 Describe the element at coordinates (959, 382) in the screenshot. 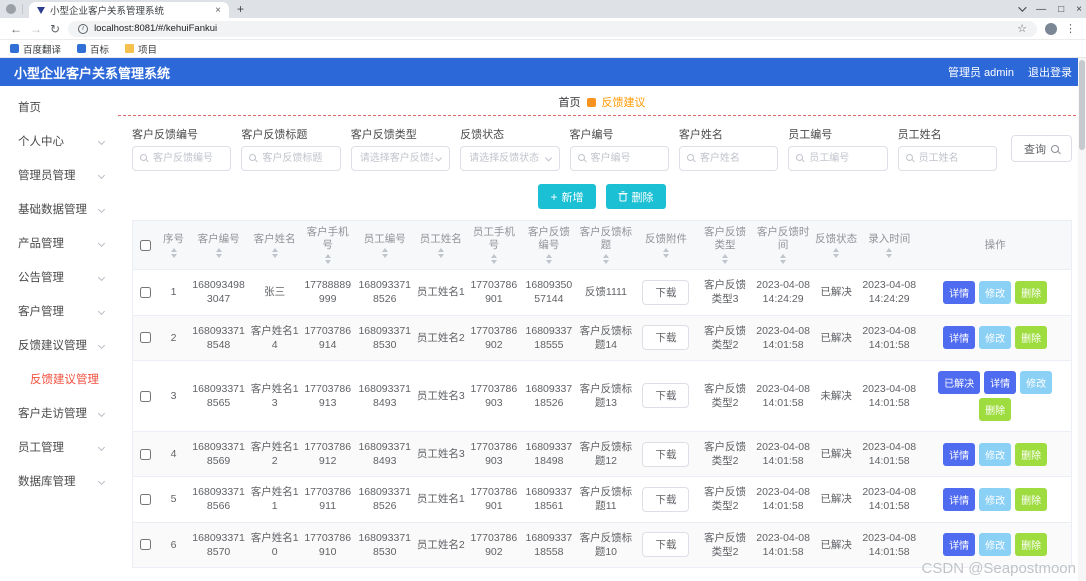

I see `resolve-button: 已解决` at that location.